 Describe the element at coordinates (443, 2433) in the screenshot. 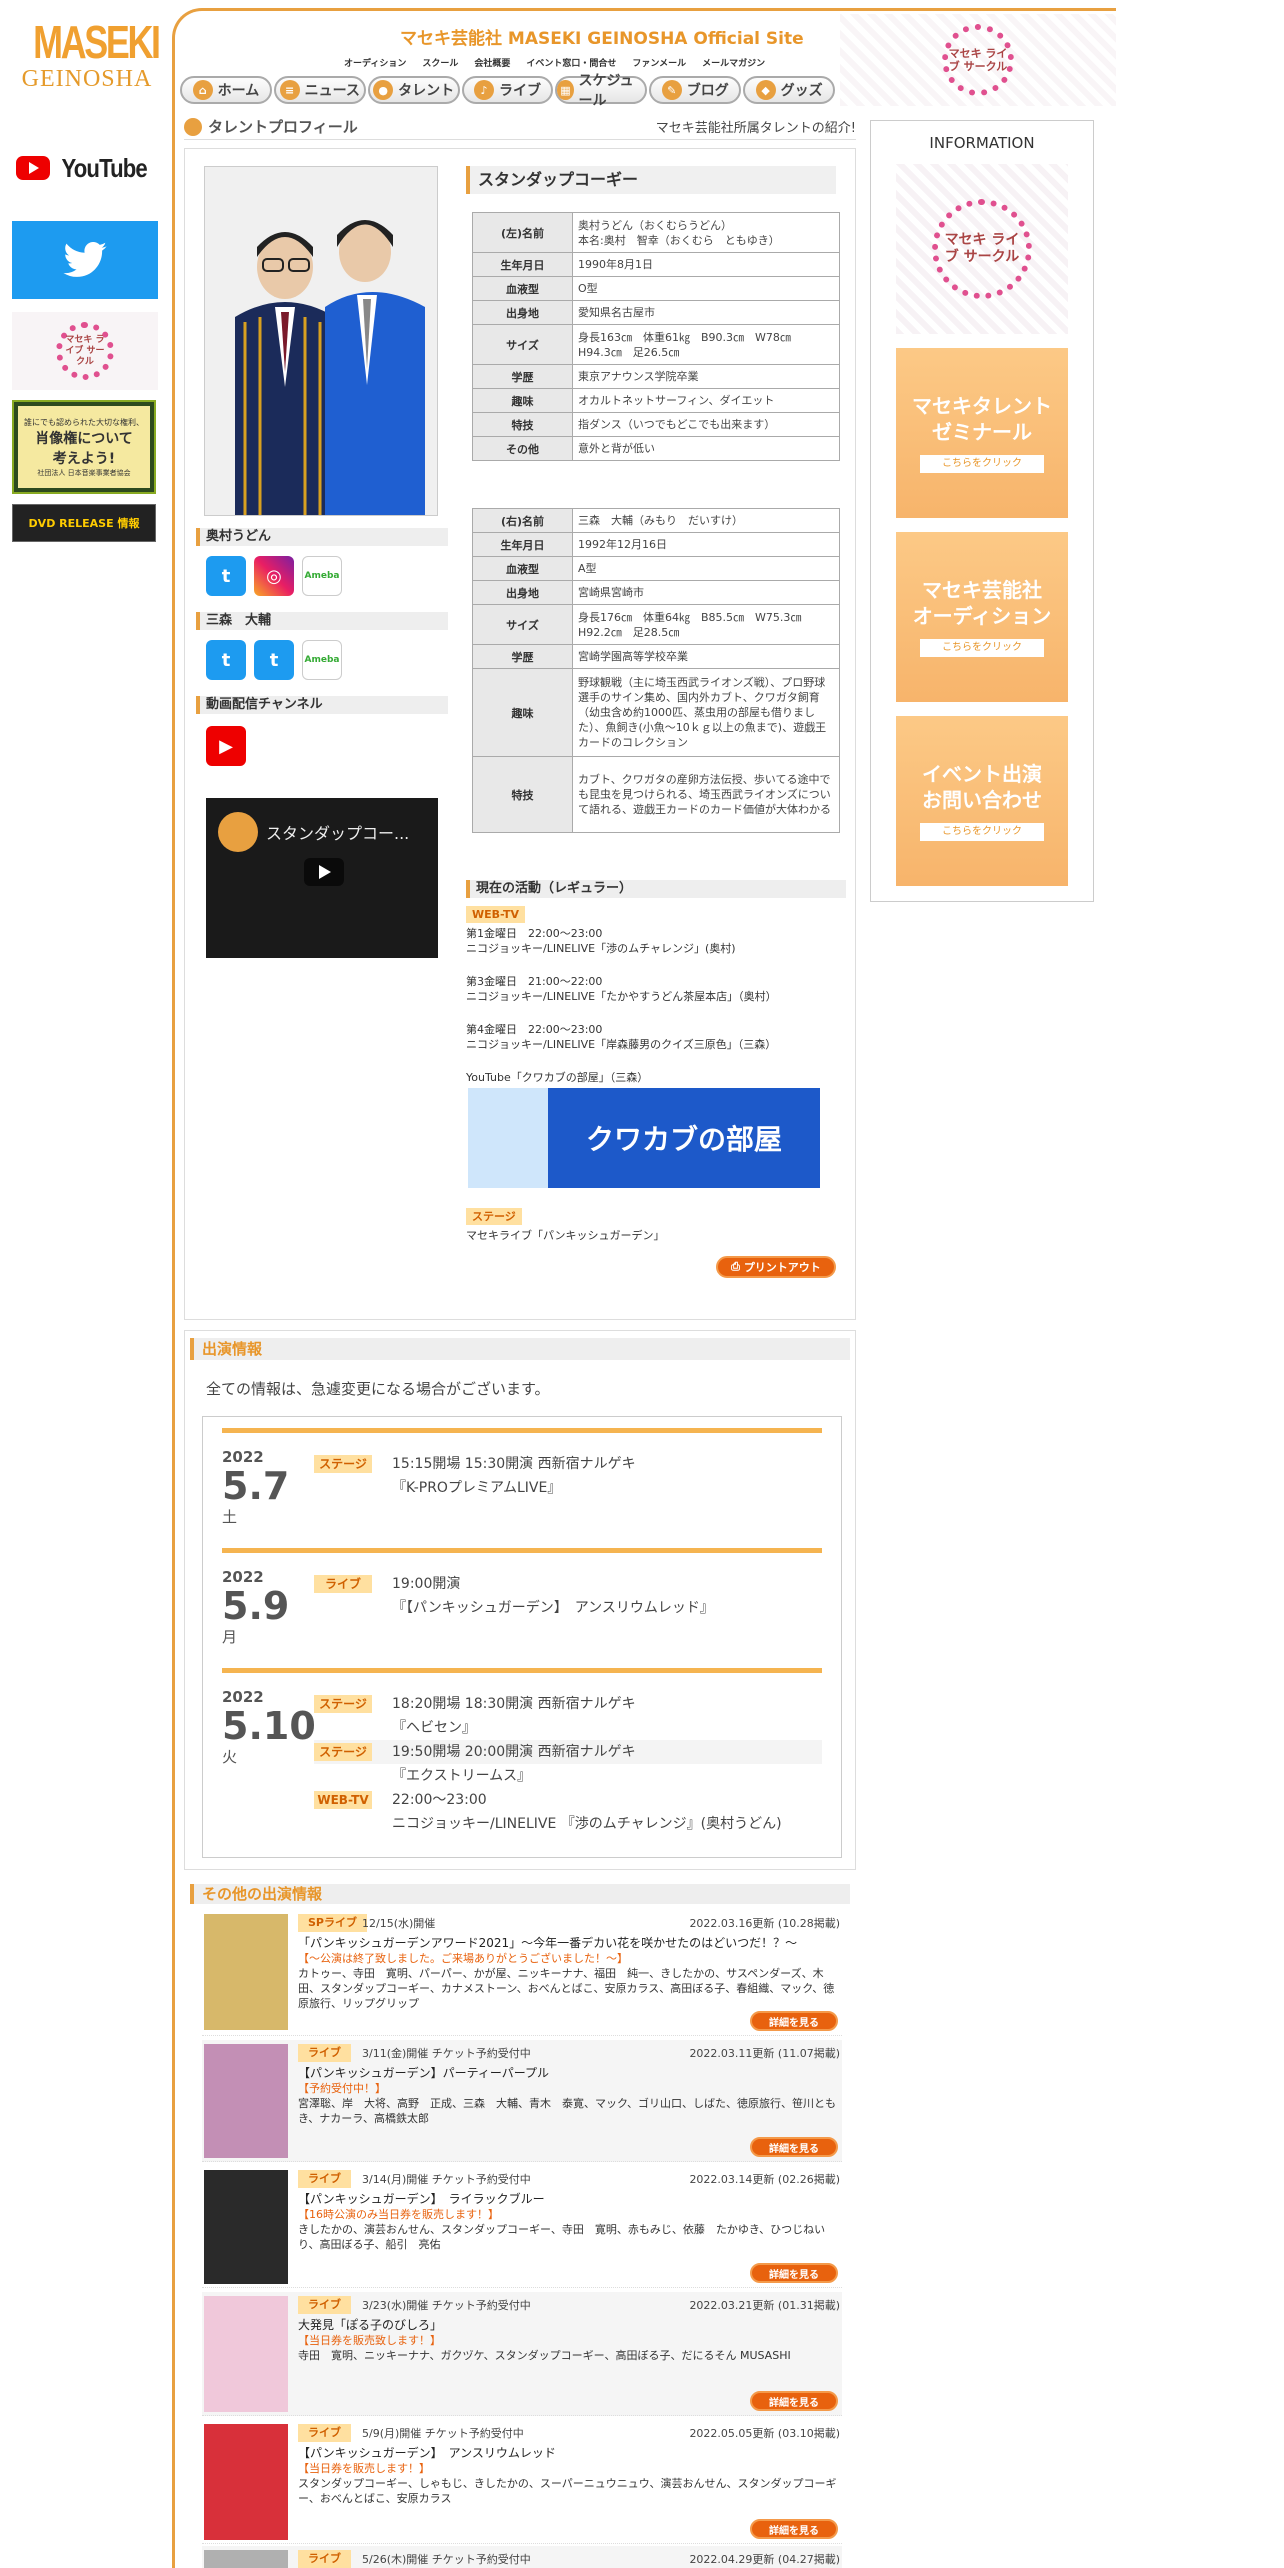

I see `event-when: 5/9(月)開催 チケット予約受付中` at that location.